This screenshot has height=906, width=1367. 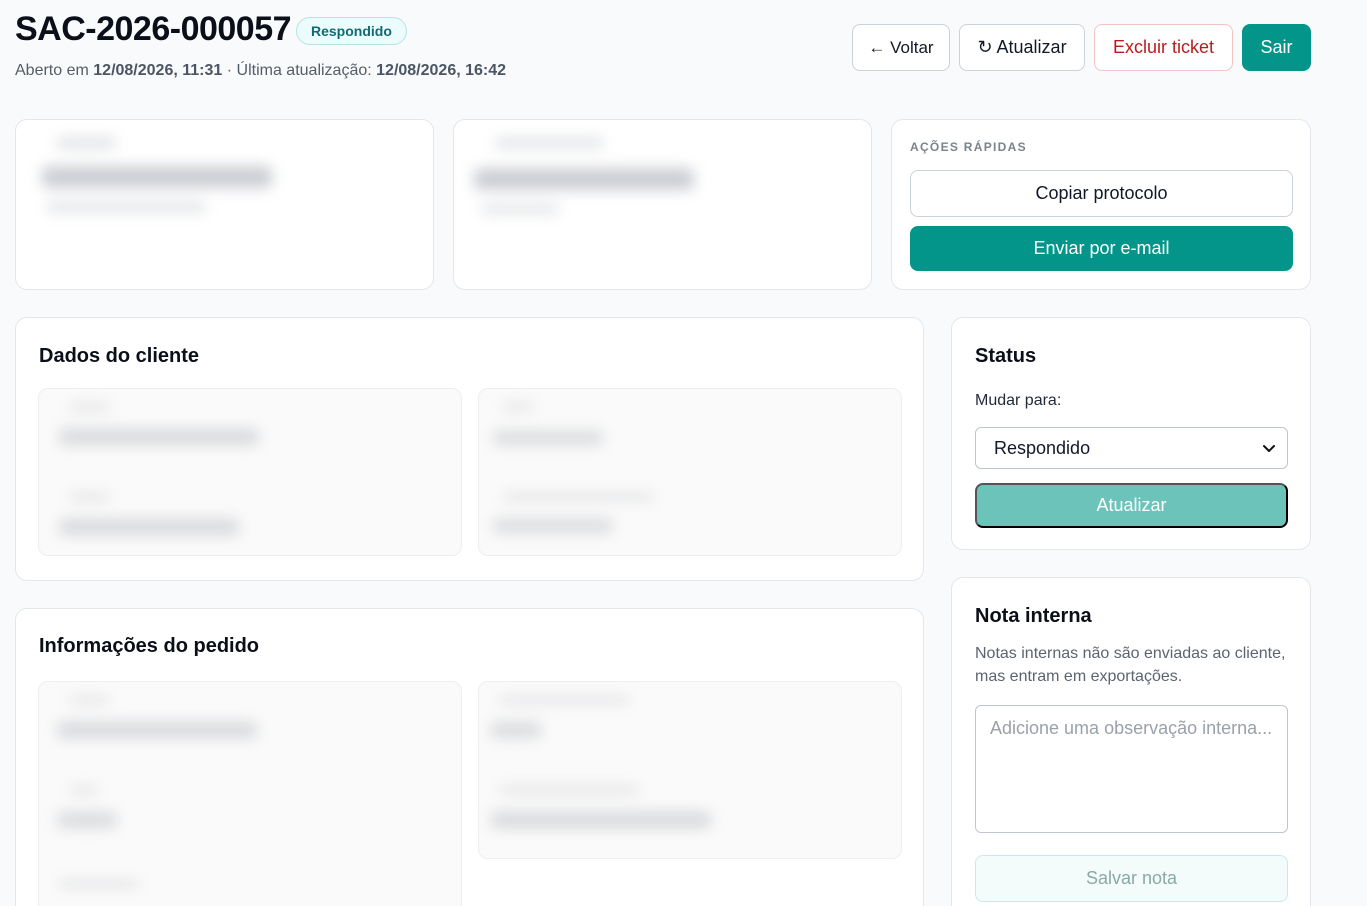 I want to click on order-info-title: Informações do pedido, so click(x=149, y=646).